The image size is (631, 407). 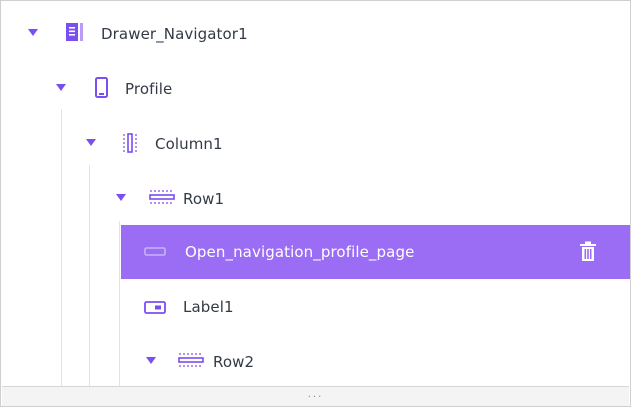 What do you see at coordinates (74, 34) in the screenshot?
I see `drawer-navigator-icon` at bounding box center [74, 34].